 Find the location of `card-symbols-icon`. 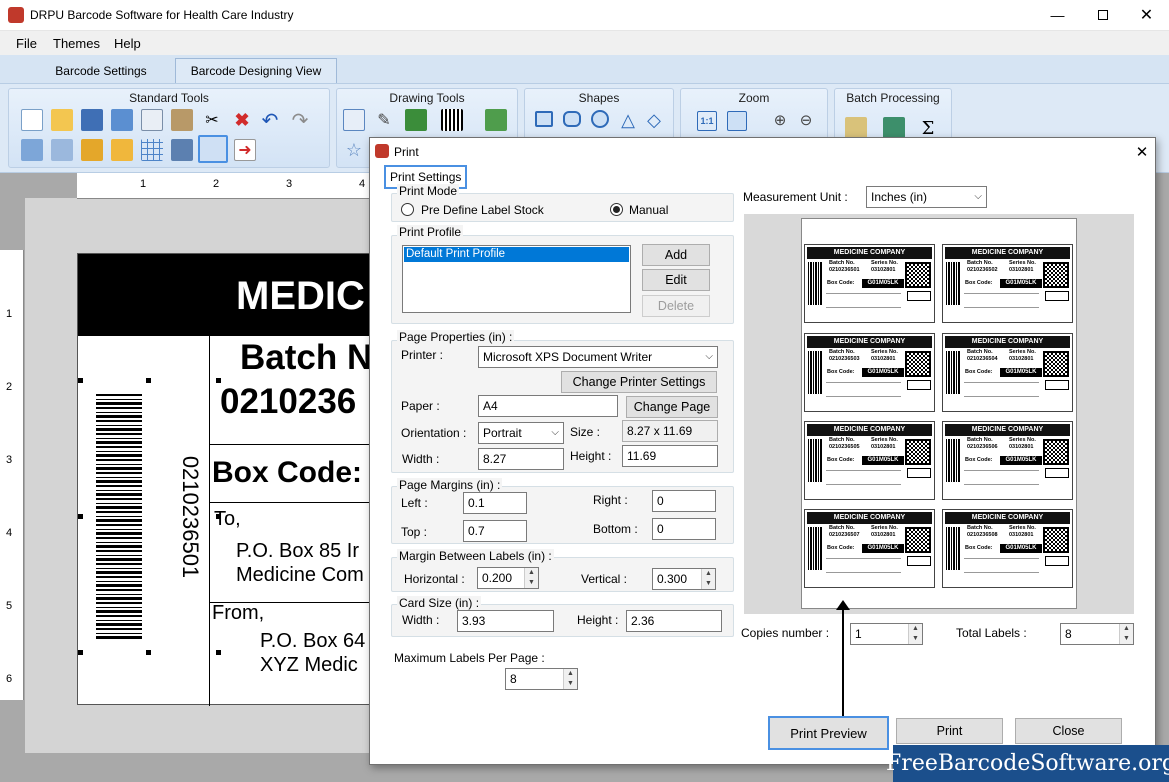

card-symbols-icon is located at coordinates (1057, 385).